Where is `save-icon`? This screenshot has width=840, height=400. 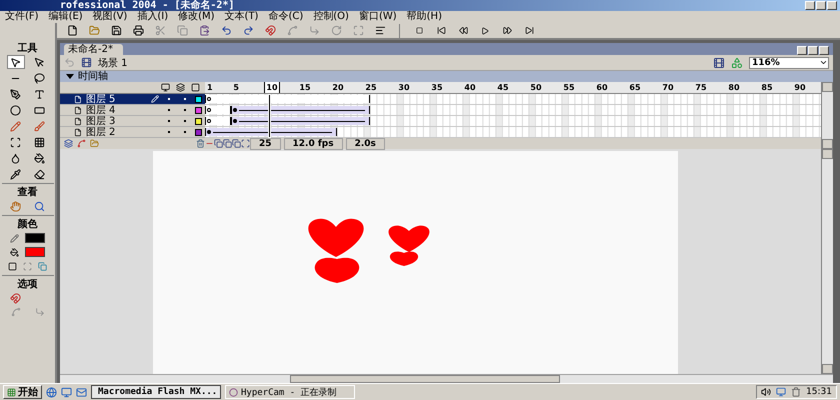 save-icon is located at coordinates (116, 30).